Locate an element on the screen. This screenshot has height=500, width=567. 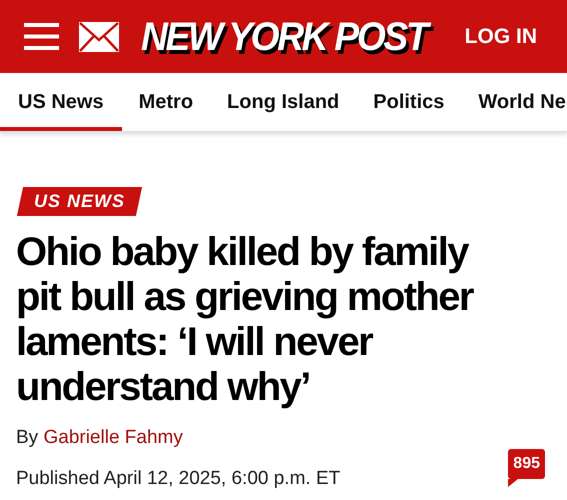
menu-icon is located at coordinates (41, 36).